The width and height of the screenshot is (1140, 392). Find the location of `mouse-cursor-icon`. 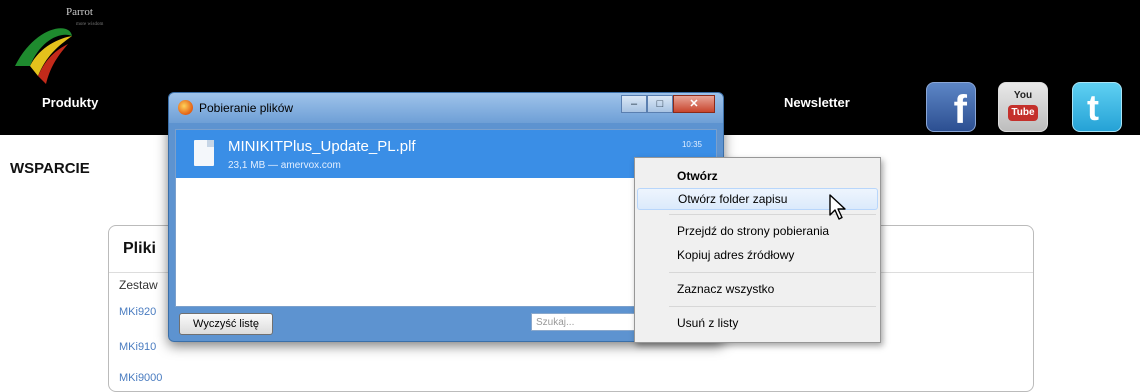

mouse-cursor-icon is located at coordinates (837, 207).